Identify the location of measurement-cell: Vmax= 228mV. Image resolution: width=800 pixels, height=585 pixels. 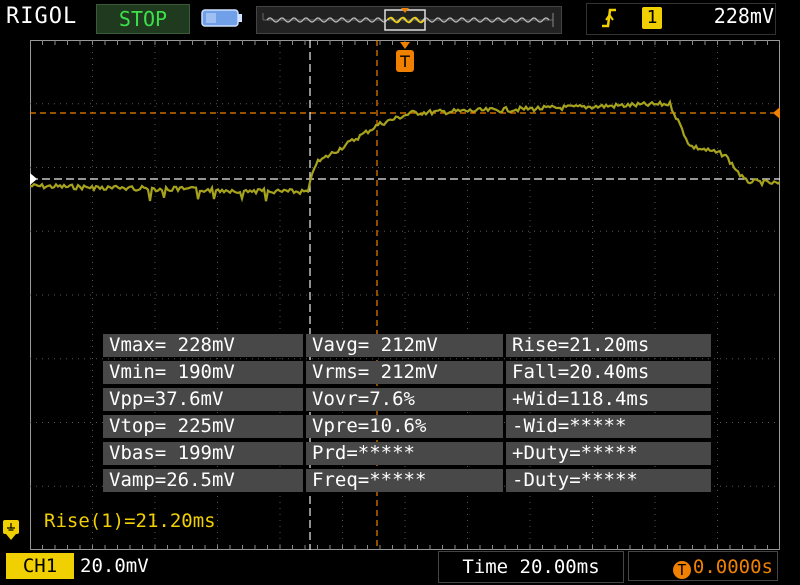
(203, 345).